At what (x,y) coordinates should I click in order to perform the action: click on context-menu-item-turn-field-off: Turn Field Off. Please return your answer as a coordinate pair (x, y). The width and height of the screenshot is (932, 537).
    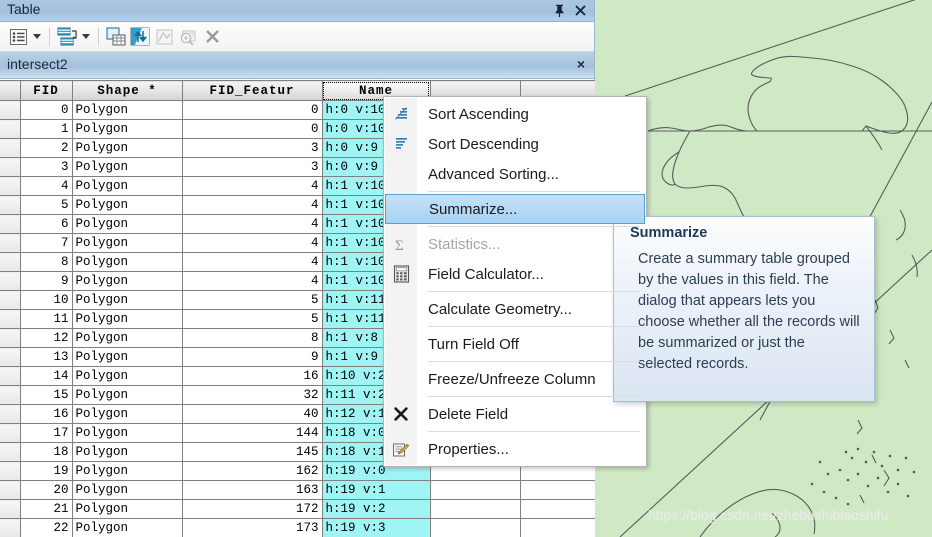
    Looking at the image, I should click on (515, 344).